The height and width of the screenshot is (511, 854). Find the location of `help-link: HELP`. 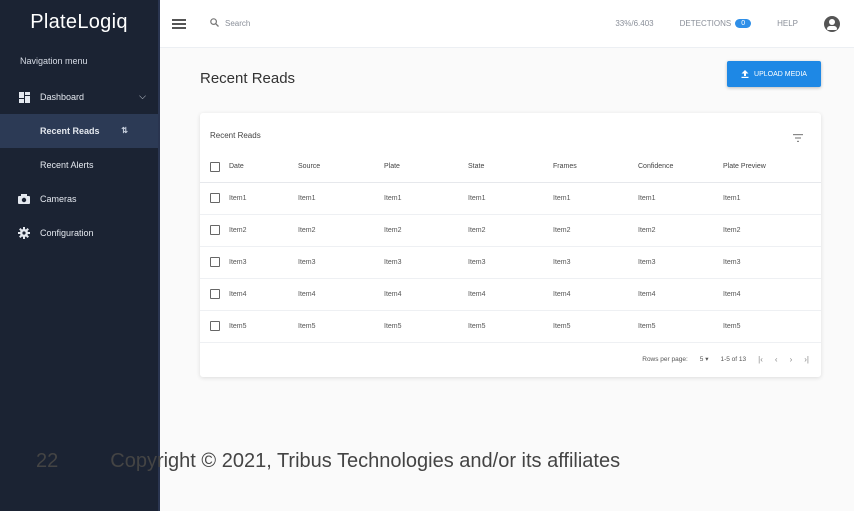

help-link: HELP is located at coordinates (787, 23).